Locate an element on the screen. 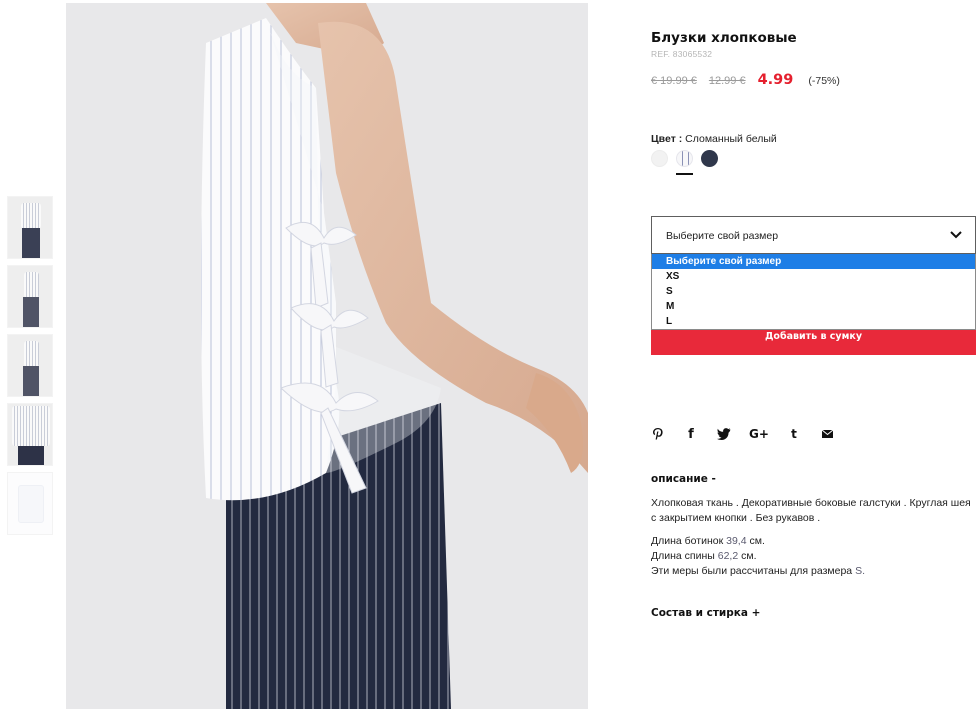 The image size is (979, 709). pinterest-glyph is located at coordinates (658, 434).